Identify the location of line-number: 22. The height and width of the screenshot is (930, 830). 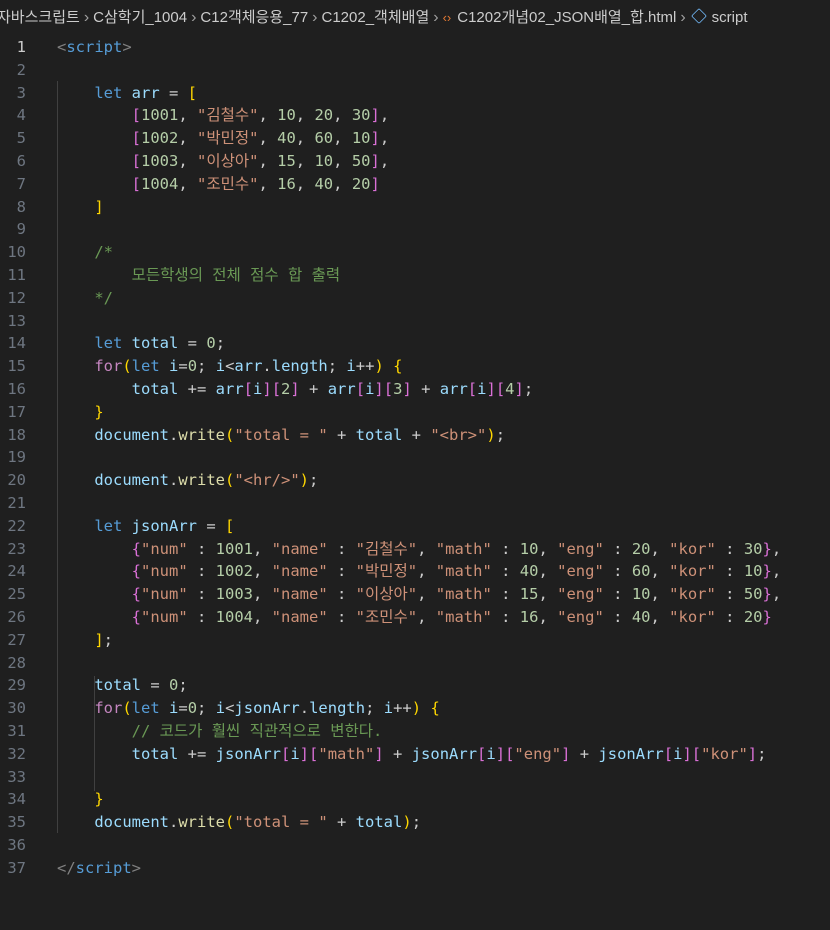
(16, 525).